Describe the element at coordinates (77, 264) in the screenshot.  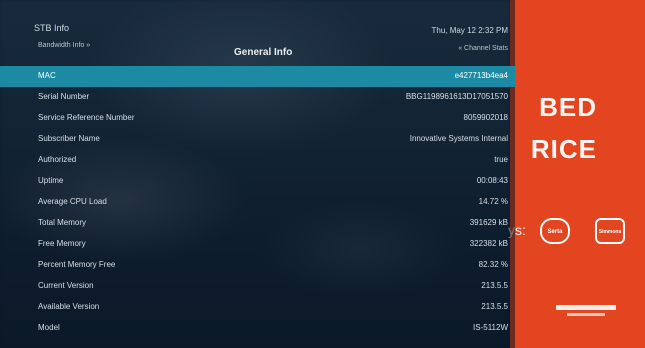
I see `info-row-label: Percent Memory Free` at that location.